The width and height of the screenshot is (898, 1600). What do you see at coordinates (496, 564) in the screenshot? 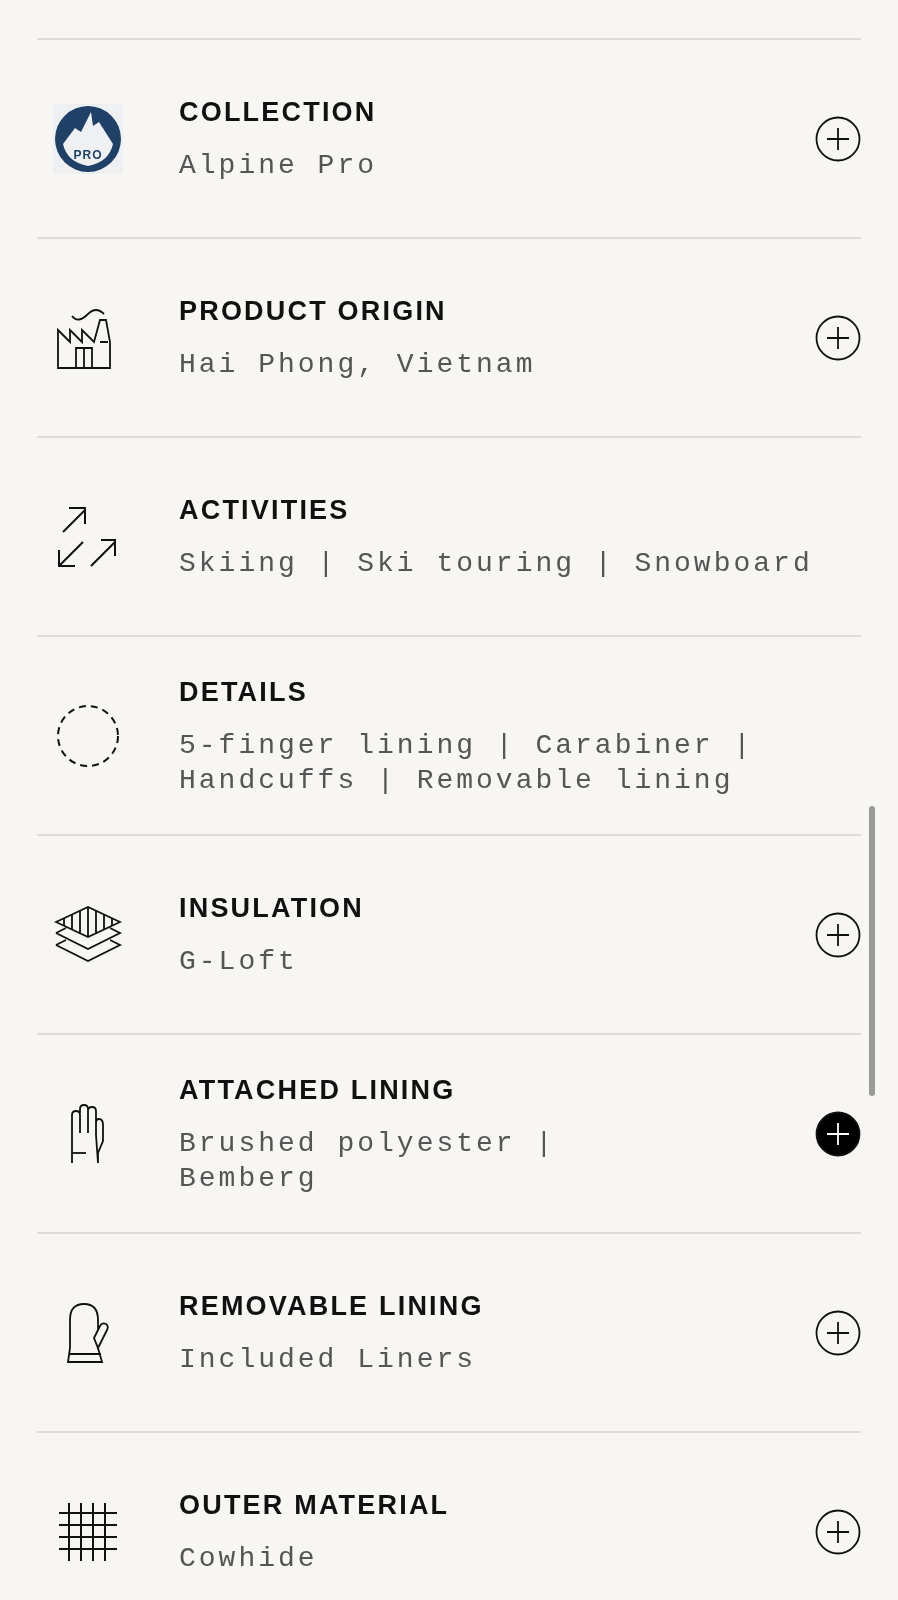
I see `spec-value: Skiing | Ski touring | Snowboard` at bounding box center [496, 564].